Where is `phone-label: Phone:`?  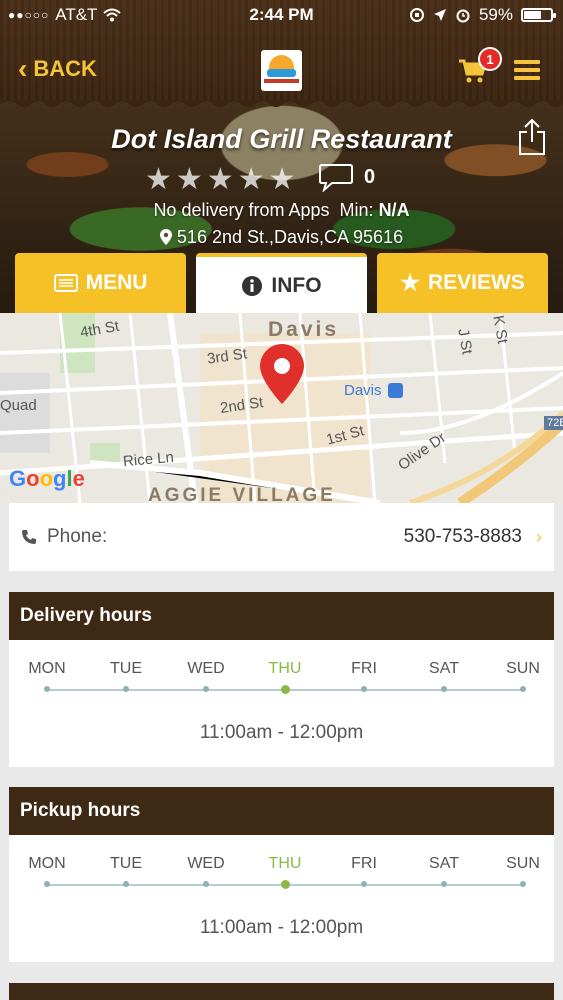 phone-label: Phone: is located at coordinates (77, 536).